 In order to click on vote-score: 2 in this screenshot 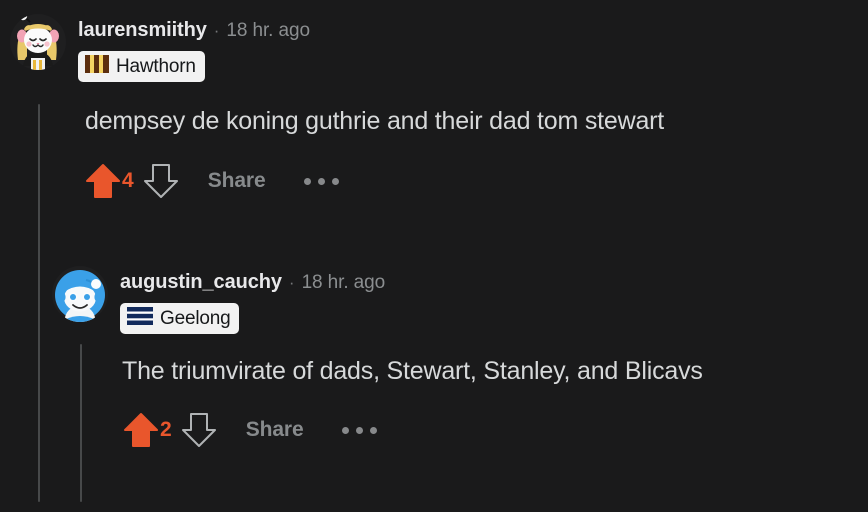, I will do `click(166, 430)`.